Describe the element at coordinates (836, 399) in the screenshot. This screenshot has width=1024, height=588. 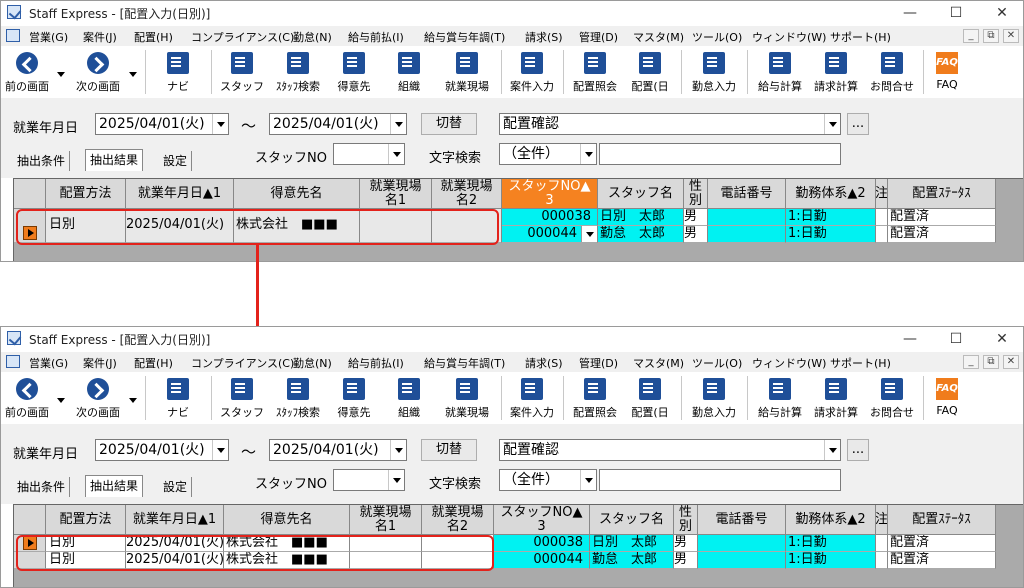
I see `billing-button: 請求計算` at that location.